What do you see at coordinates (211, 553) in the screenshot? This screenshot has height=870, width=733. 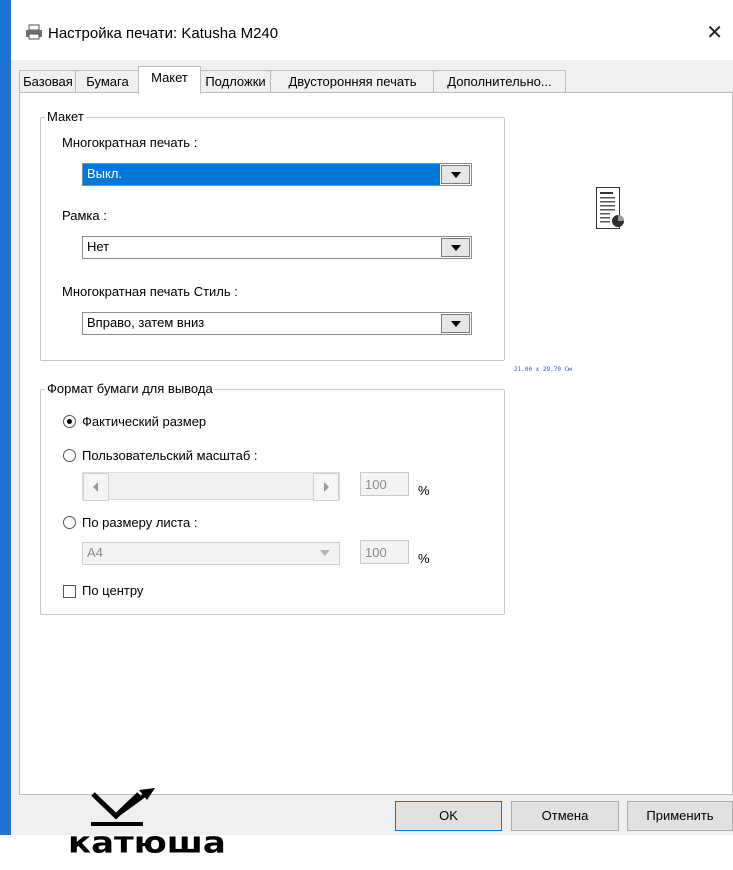 I see `paper-size-select: A4` at bounding box center [211, 553].